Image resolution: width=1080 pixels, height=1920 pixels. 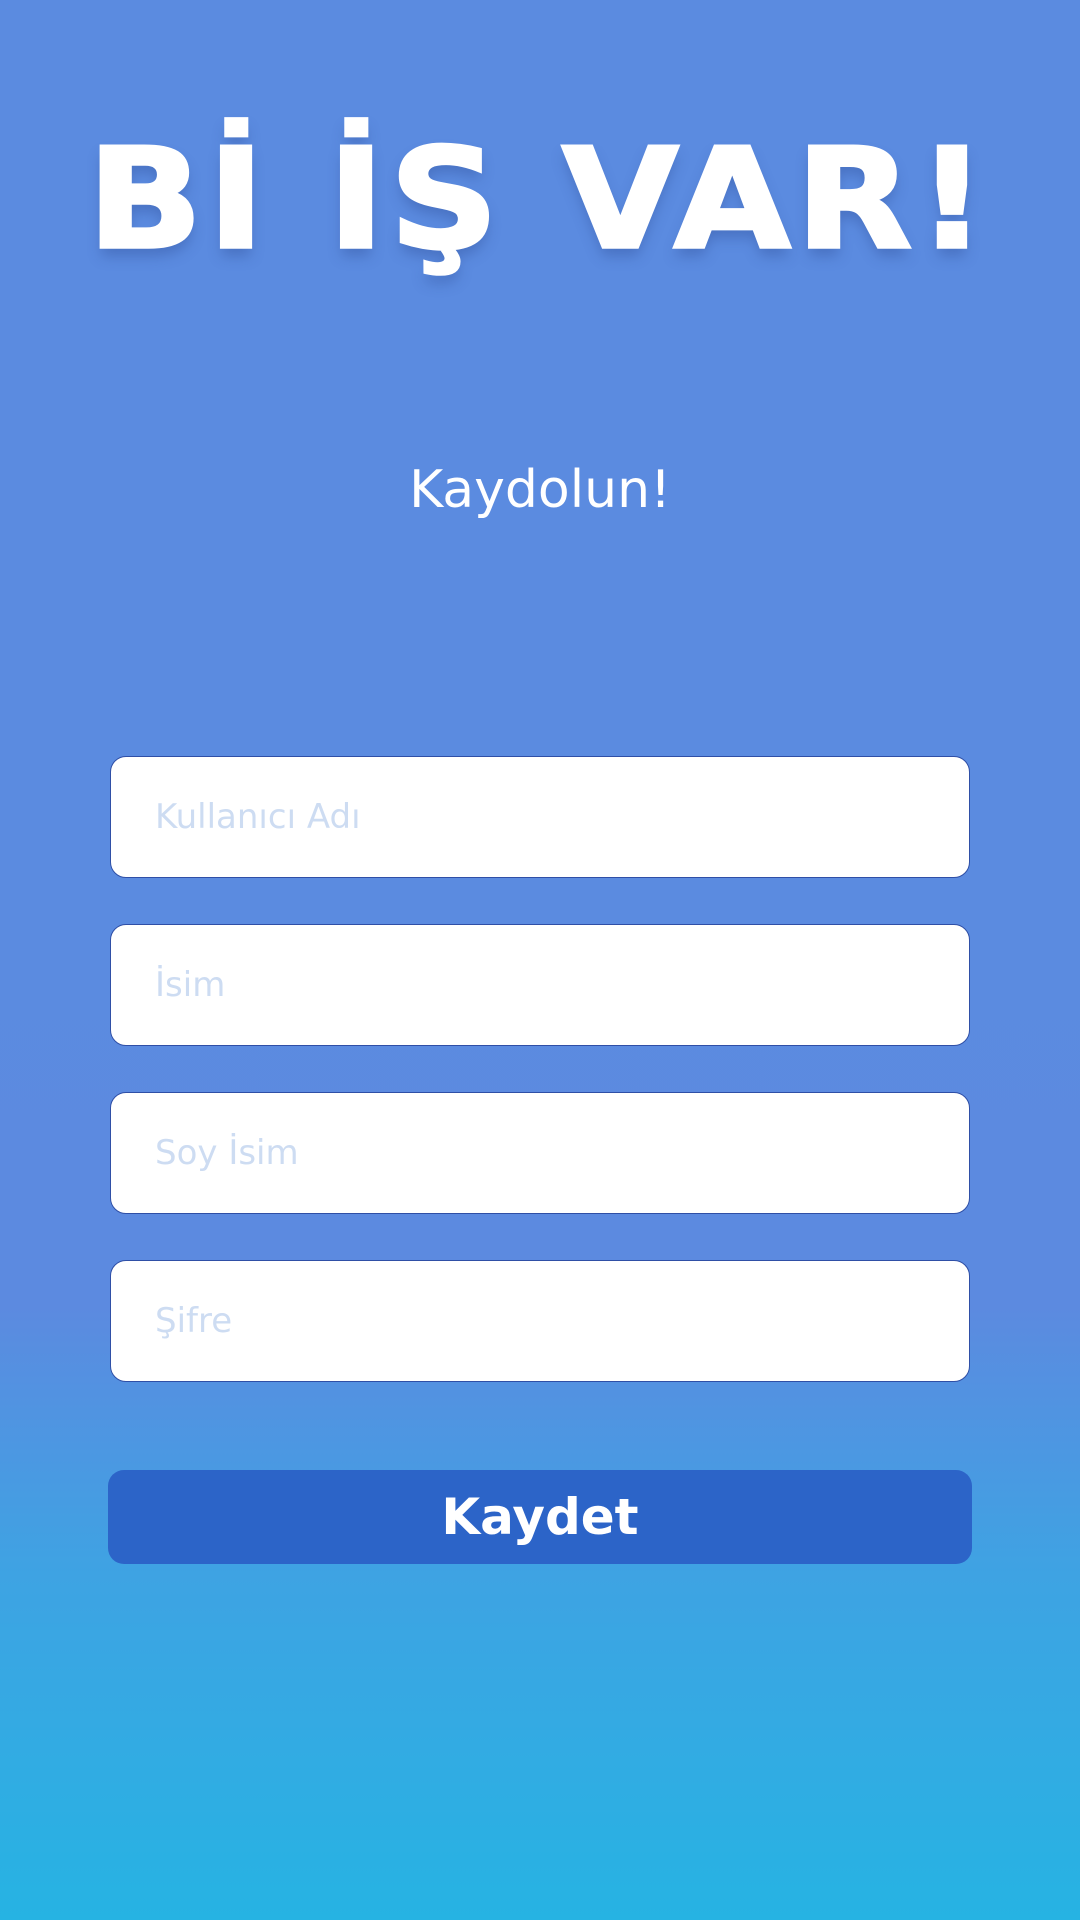 I want to click on save-button: Kaydet, so click(x=540, y=1517).